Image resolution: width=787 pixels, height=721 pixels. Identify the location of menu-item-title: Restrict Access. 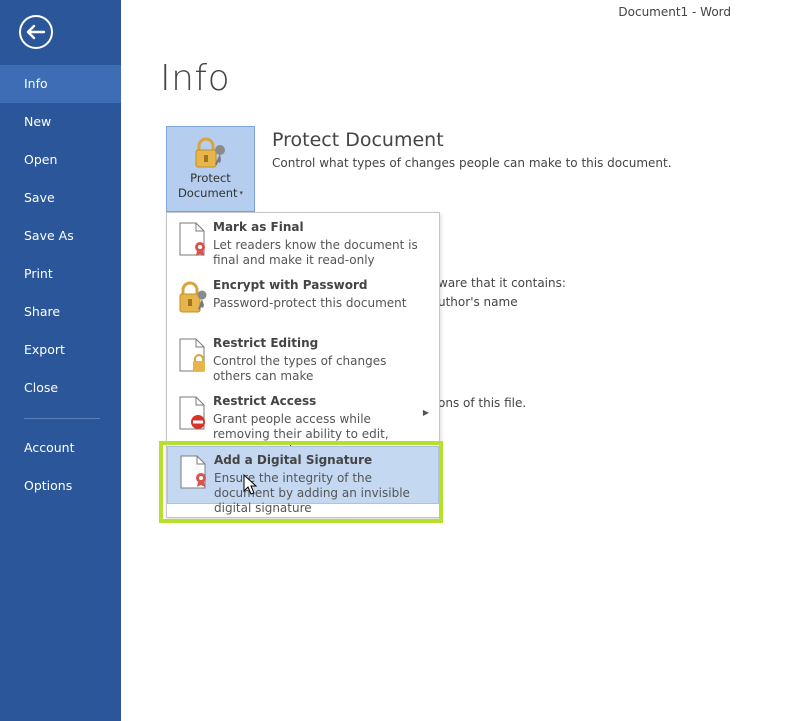
(265, 401).